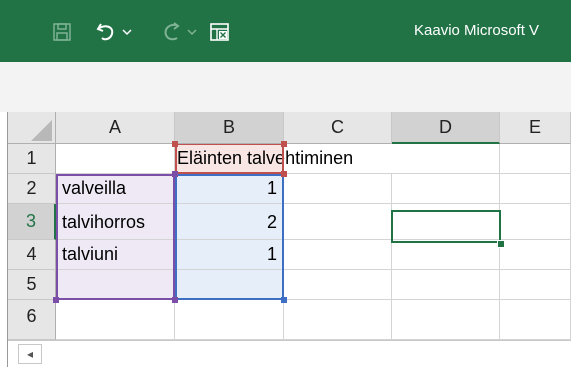  I want to click on cell-a6, so click(115, 320).